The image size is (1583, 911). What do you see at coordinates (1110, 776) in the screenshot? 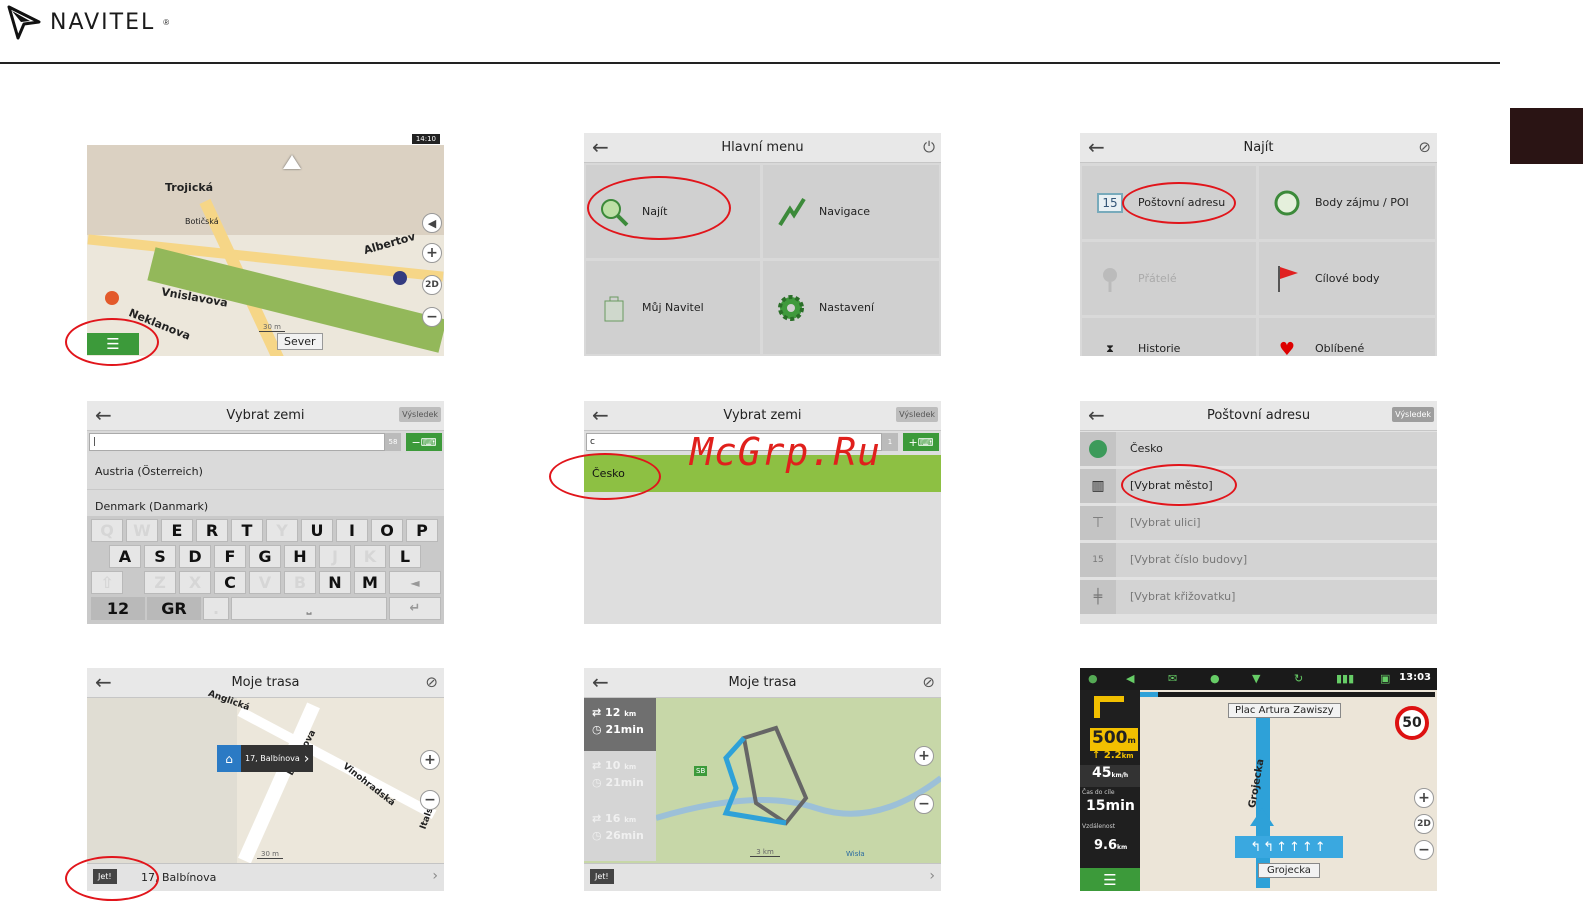
I see `current-speed: 45km/h` at bounding box center [1110, 776].